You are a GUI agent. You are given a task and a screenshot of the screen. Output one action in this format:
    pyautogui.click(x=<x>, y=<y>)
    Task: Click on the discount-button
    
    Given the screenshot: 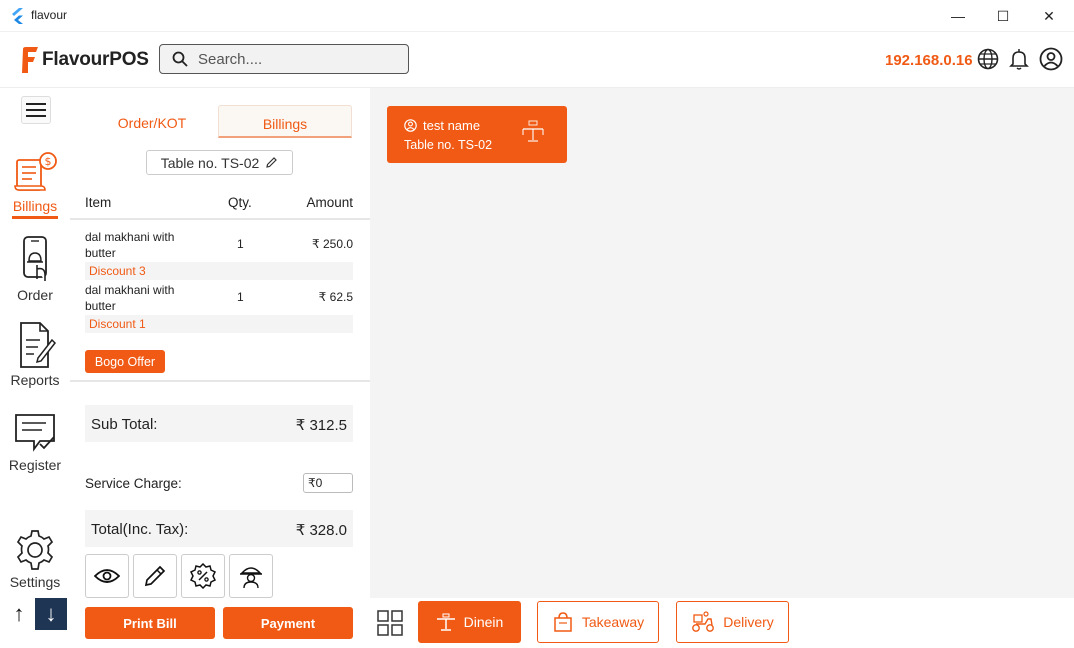 What is the action you would take?
    pyautogui.click(x=203, y=576)
    